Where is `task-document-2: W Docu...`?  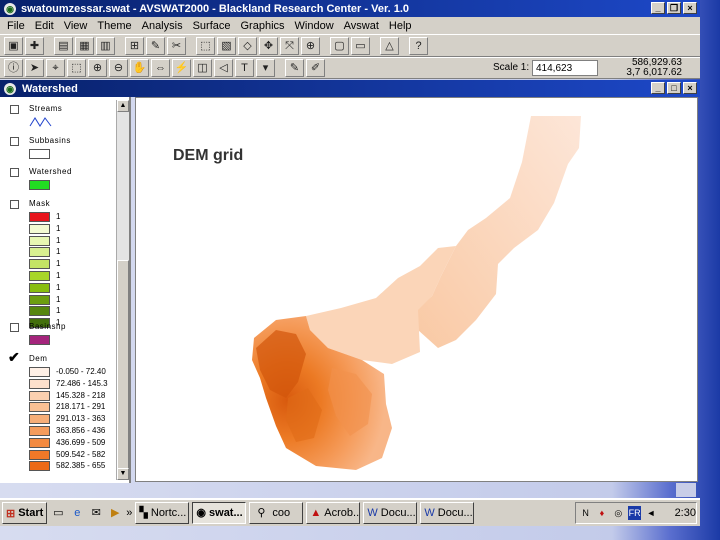 task-document-2: W Docu... is located at coordinates (447, 513).